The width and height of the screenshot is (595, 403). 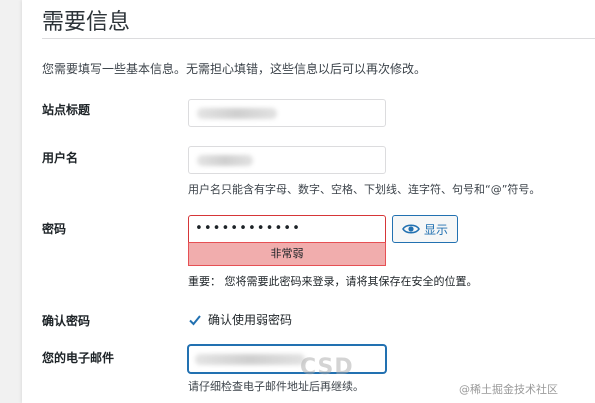 I want to click on password-important-note: 重要： 您将需要此密码来登录，请将其保存在安全的位置。, so click(x=333, y=281).